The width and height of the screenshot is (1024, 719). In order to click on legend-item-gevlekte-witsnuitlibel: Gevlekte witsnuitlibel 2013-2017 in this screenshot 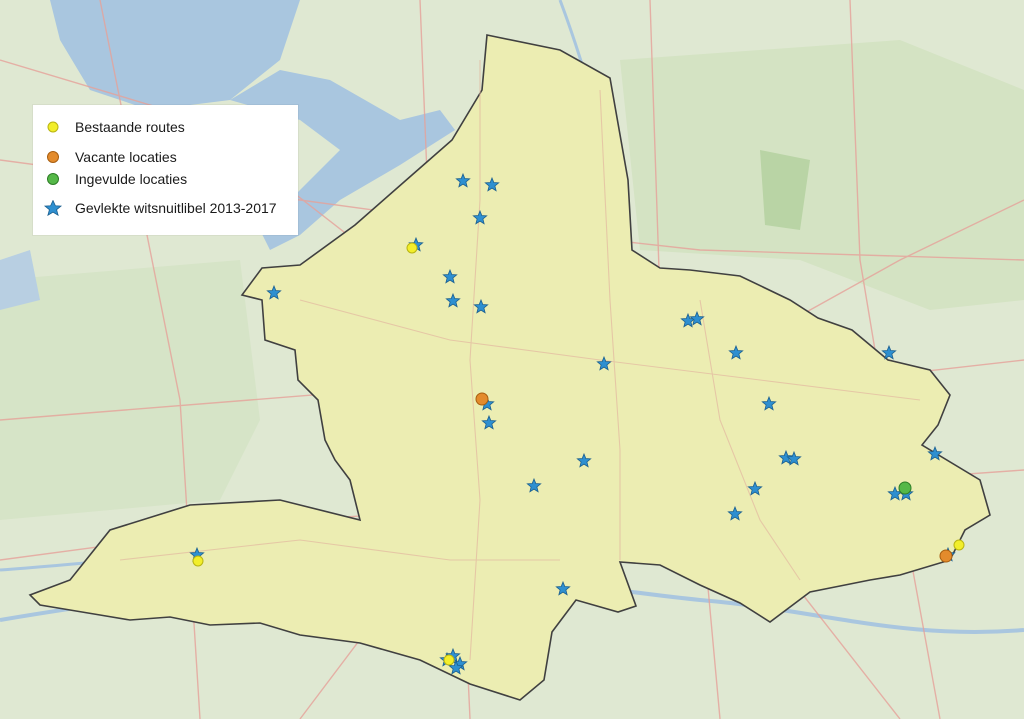, I will do `click(160, 208)`.